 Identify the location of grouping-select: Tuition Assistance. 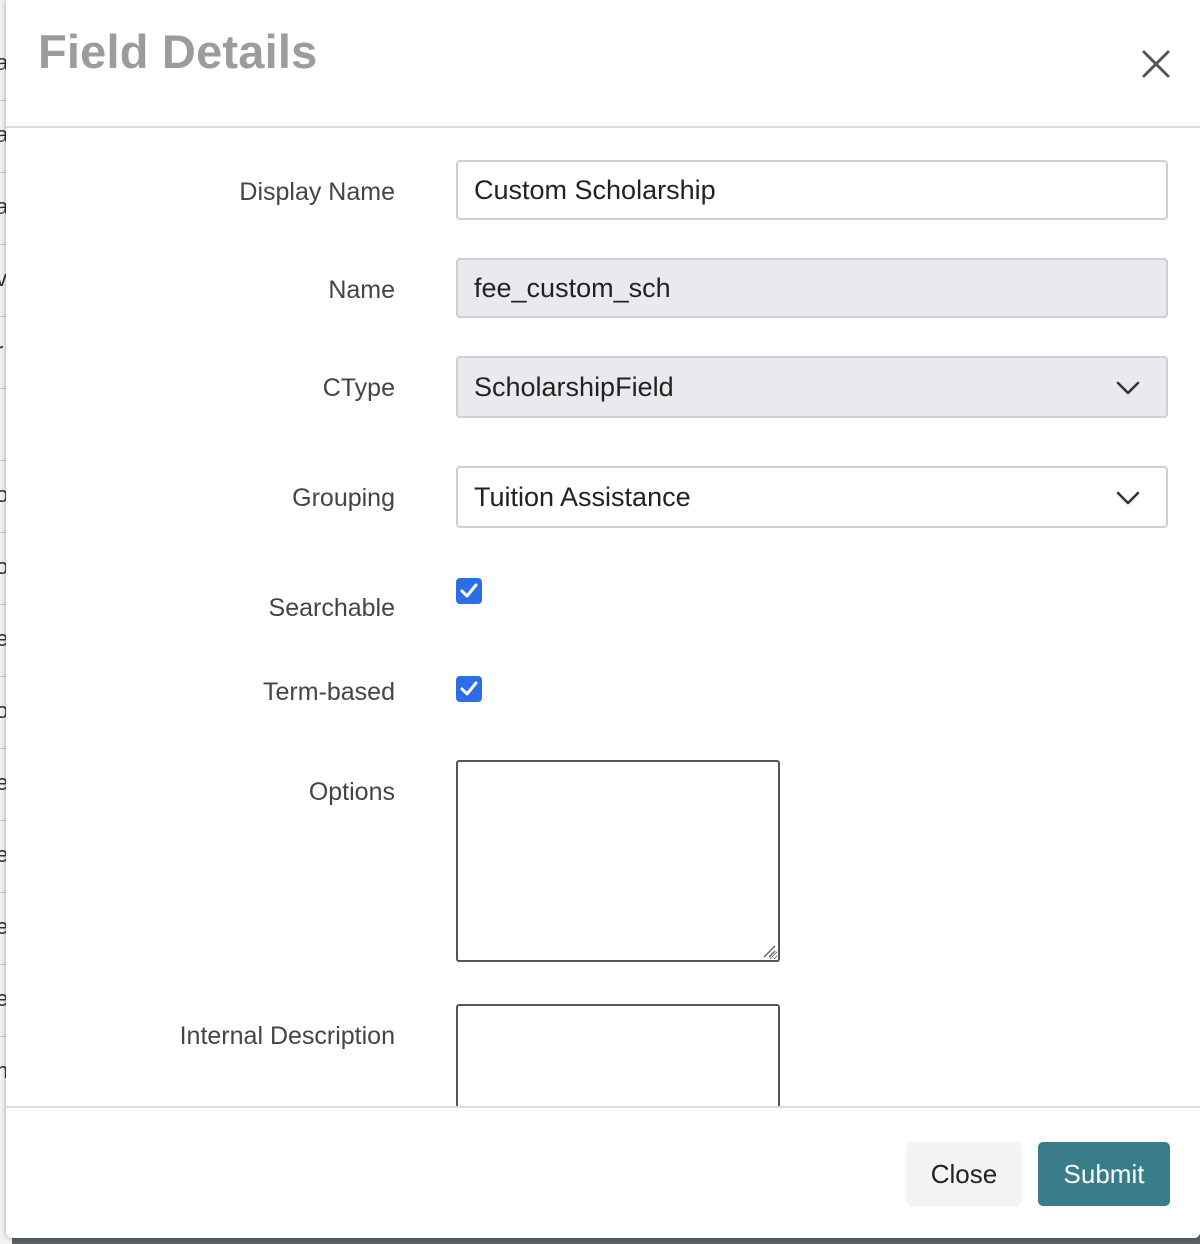
(812, 497).